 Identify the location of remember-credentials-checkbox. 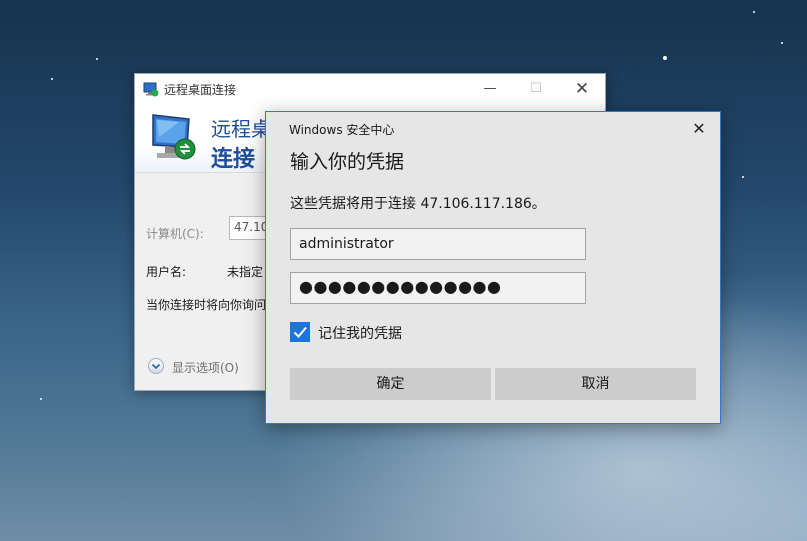
(300, 332).